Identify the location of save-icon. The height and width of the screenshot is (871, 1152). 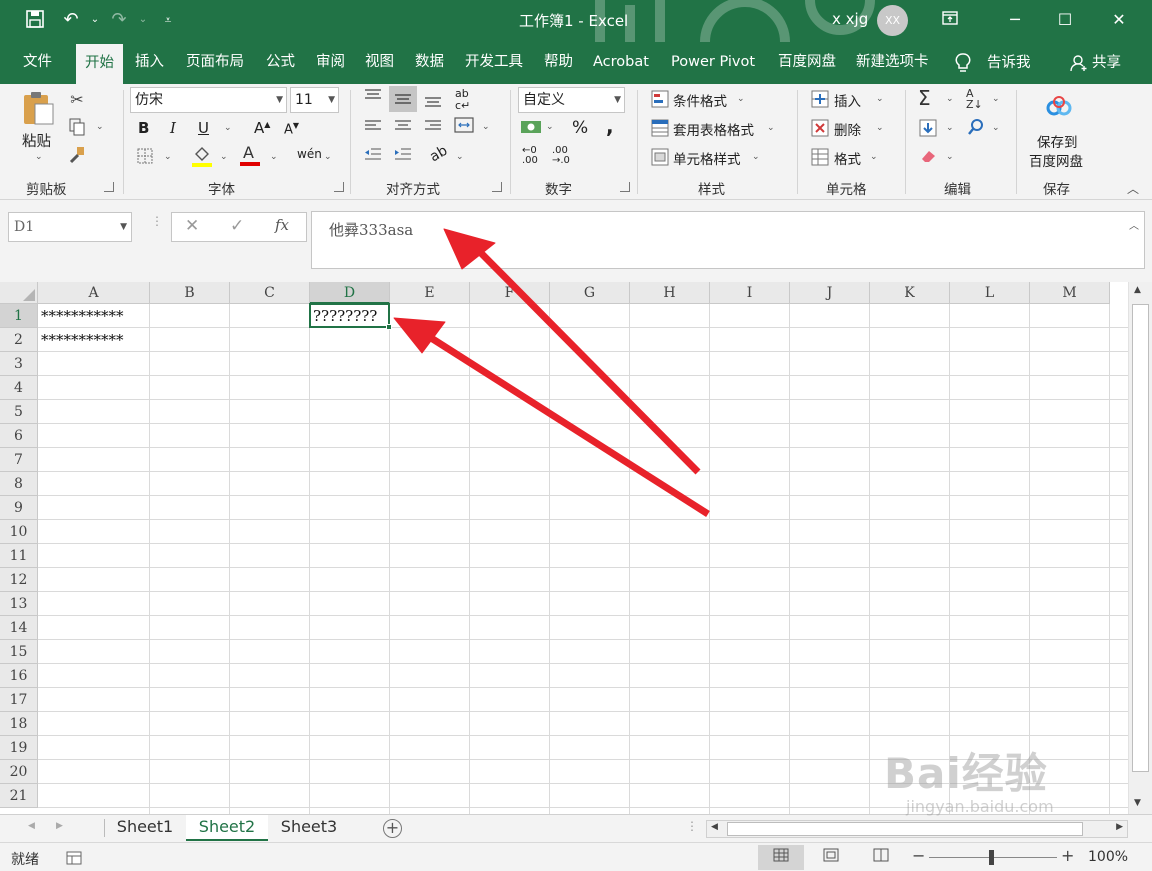
(35, 20).